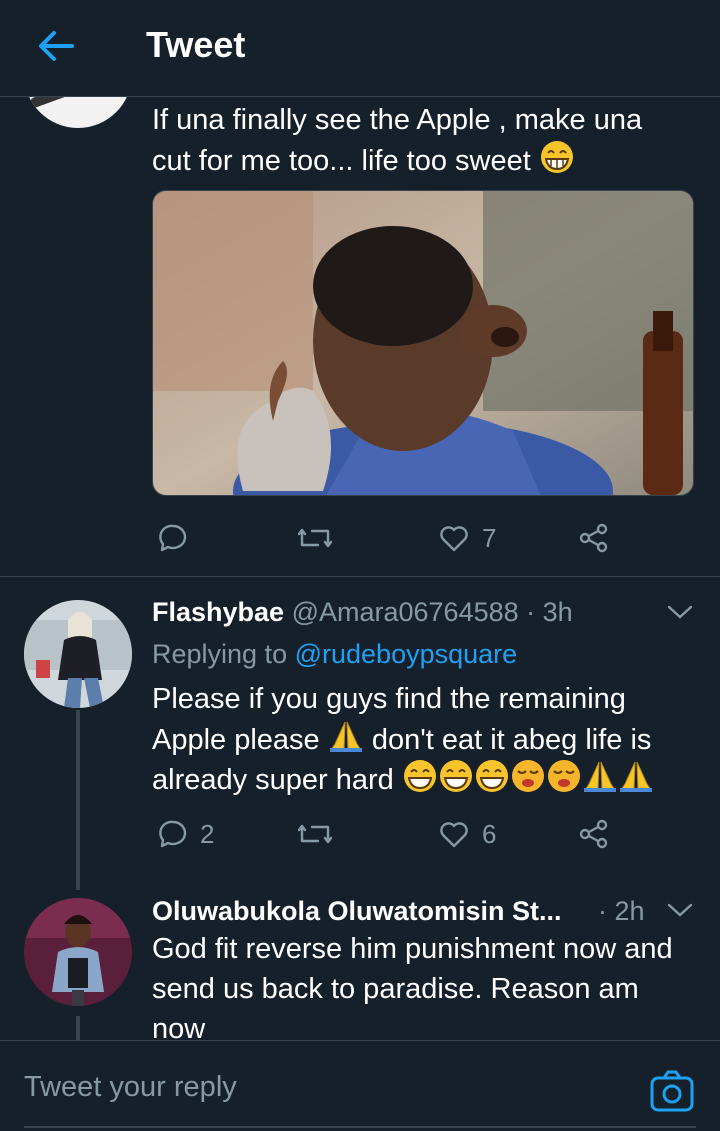 This screenshot has width=720, height=1131. I want to click on camera-icon, so click(672, 1091).